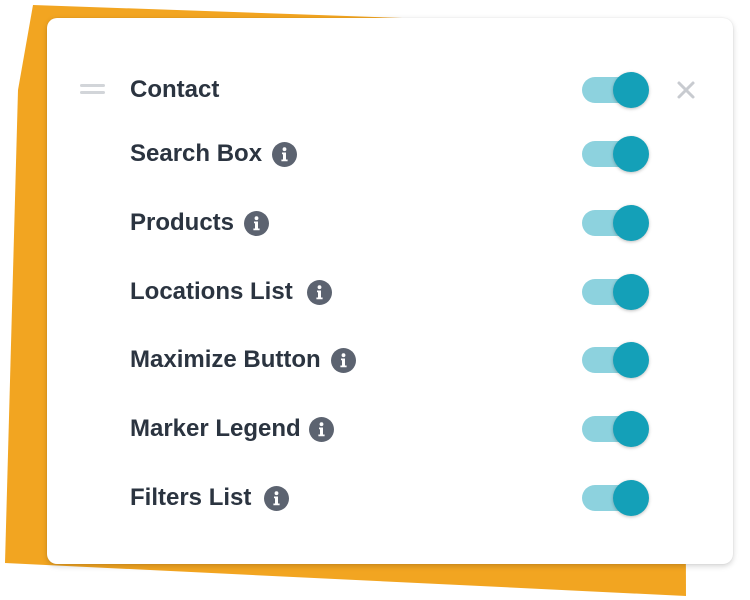  What do you see at coordinates (390, 360) in the screenshot?
I see `setting-row-maximize-button: Maximize Button` at bounding box center [390, 360].